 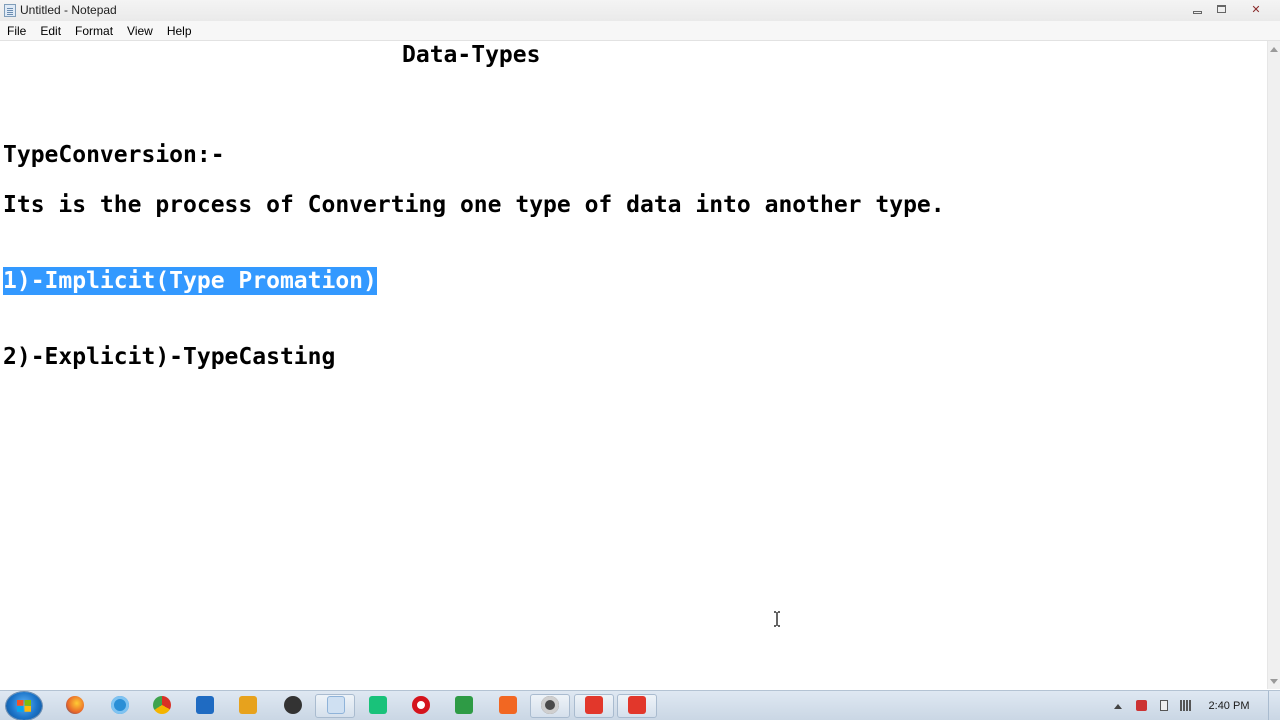 I want to click on show-hidden-icons-icon, so click(x=1118, y=706).